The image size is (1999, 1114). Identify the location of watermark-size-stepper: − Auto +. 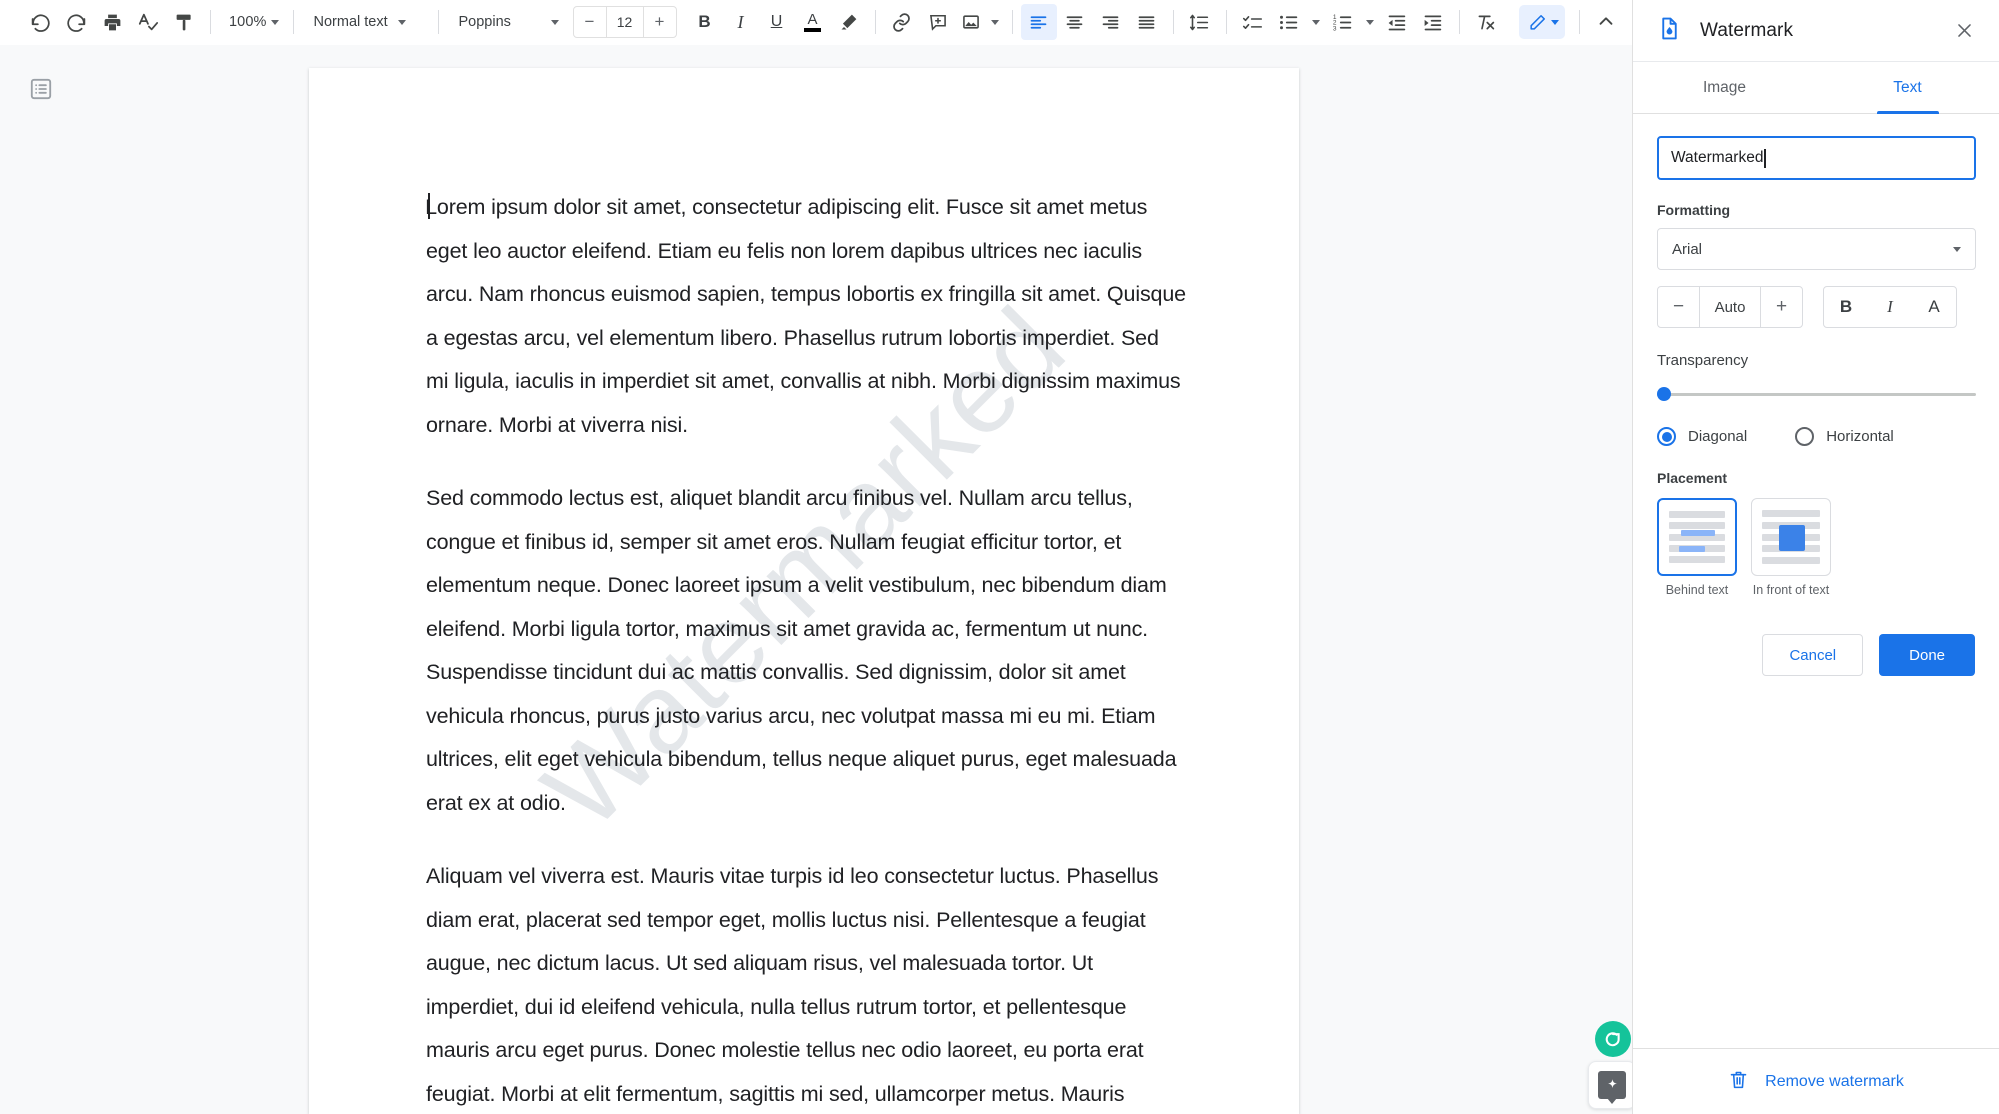
(1730, 307).